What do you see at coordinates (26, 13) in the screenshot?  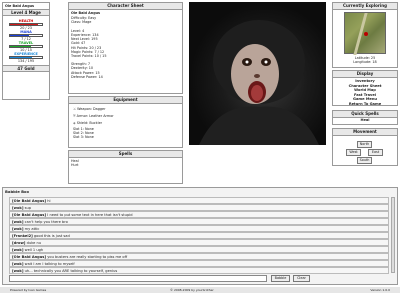 I see `level-label: Level 4 Mage` at bounding box center [26, 13].